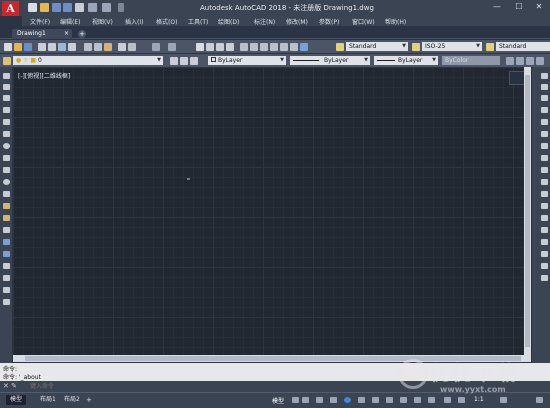 Image resolution: width=550 pixels, height=408 pixels. Describe the element at coordinates (88, 60) in the screenshot. I see `layer-select: ● ☼ ■ 0 ▼` at that location.